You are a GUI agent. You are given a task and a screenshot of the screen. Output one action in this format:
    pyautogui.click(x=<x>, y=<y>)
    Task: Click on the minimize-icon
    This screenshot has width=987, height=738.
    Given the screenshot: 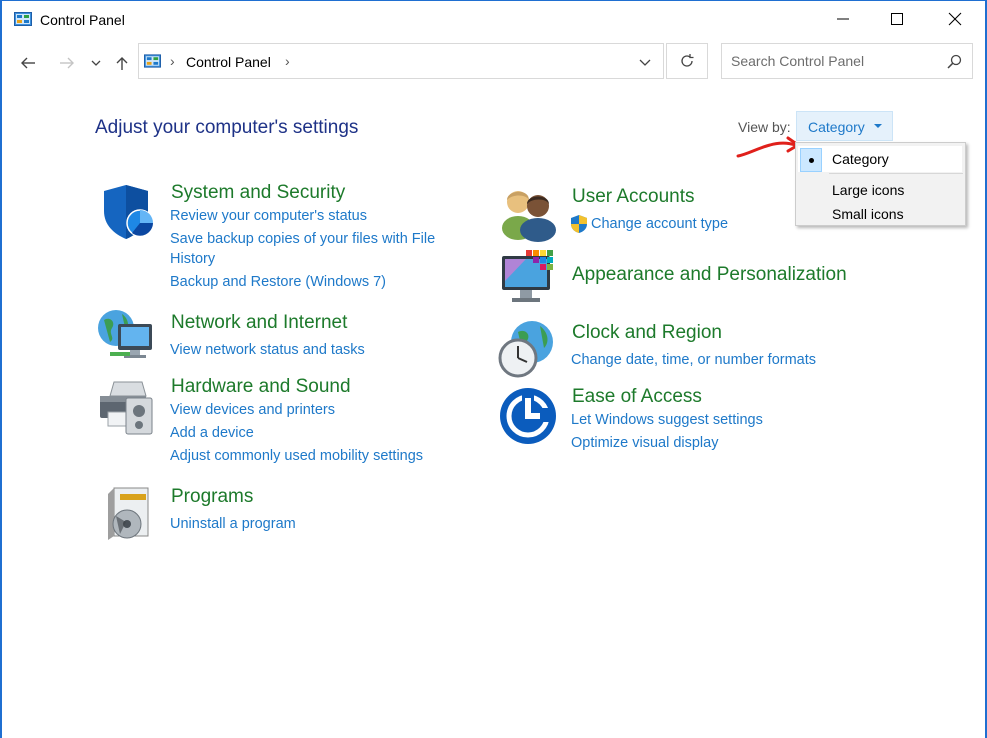 What is the action you would take?
    pyautogui.click(x=843, y=19)
    